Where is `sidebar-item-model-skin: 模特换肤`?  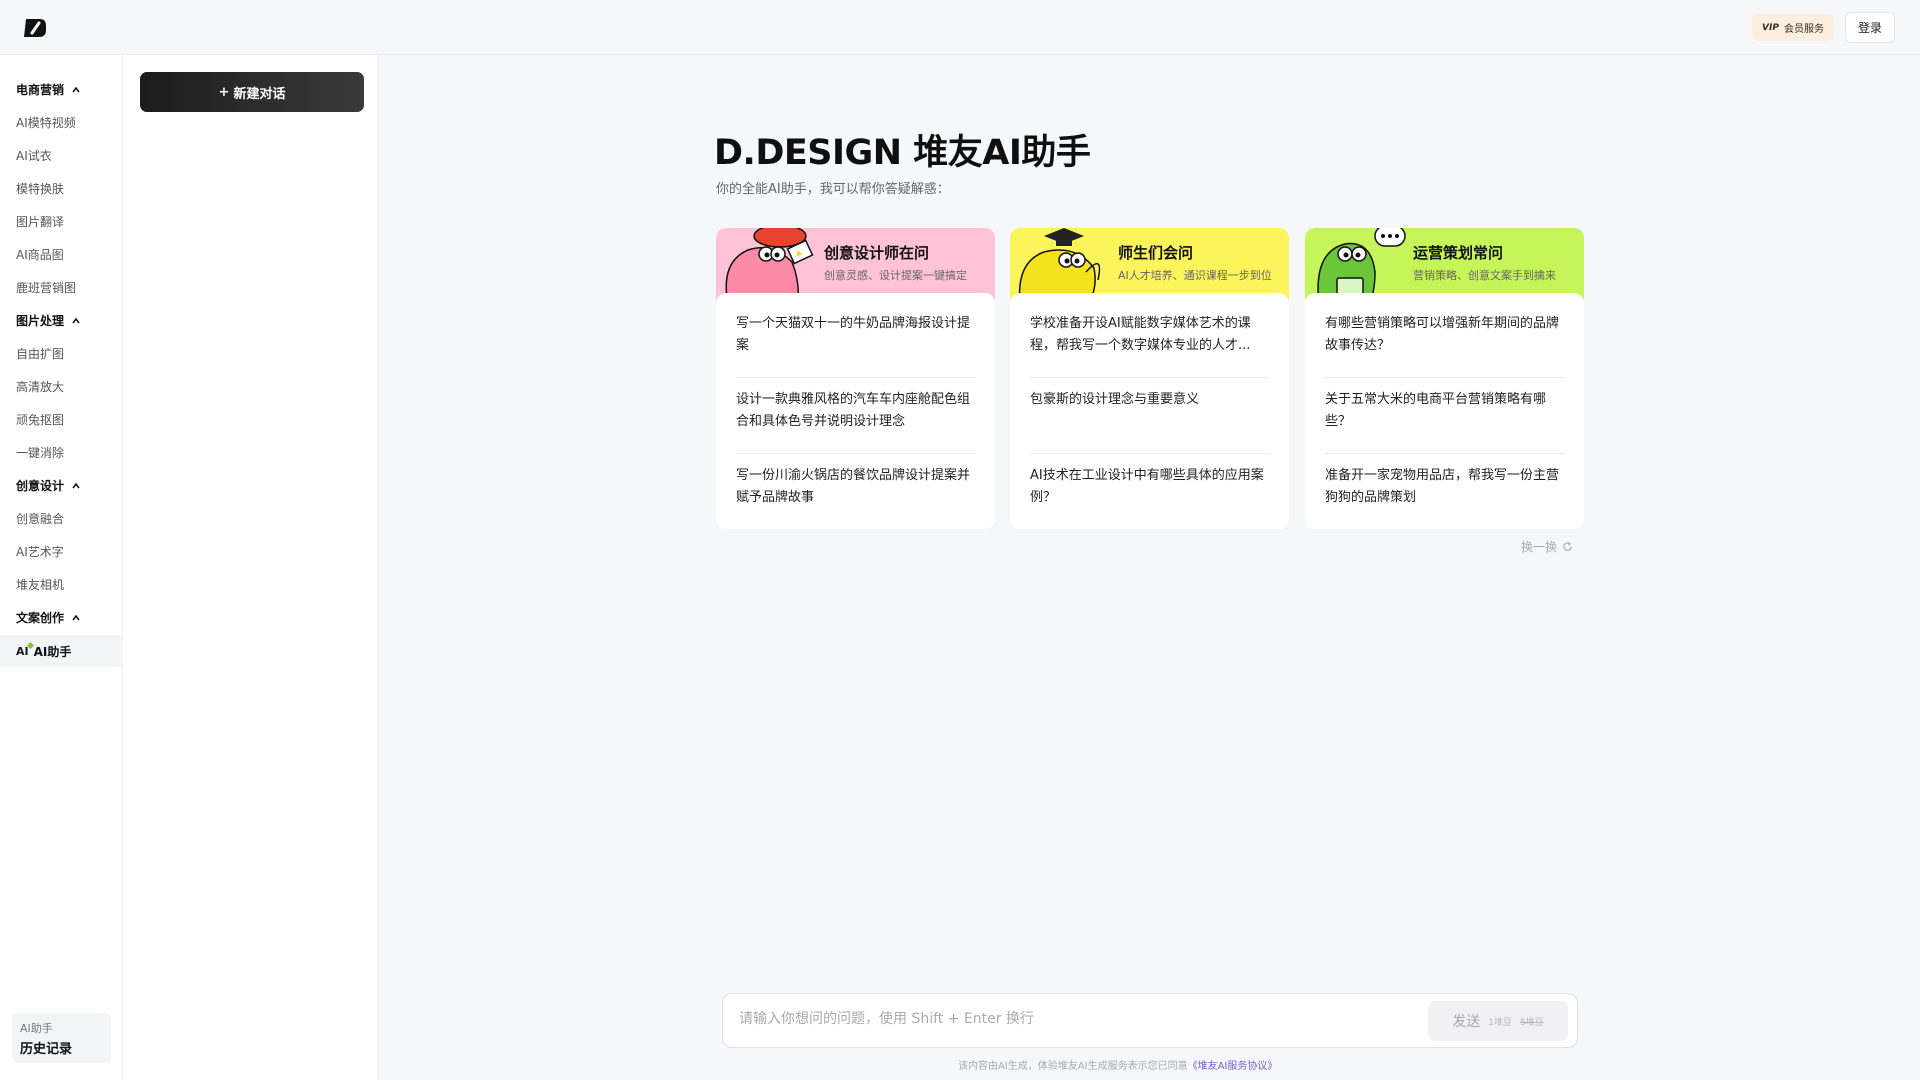
sidebar-item-model-skin: 模特换肤 is located at coordinates (40, 188).